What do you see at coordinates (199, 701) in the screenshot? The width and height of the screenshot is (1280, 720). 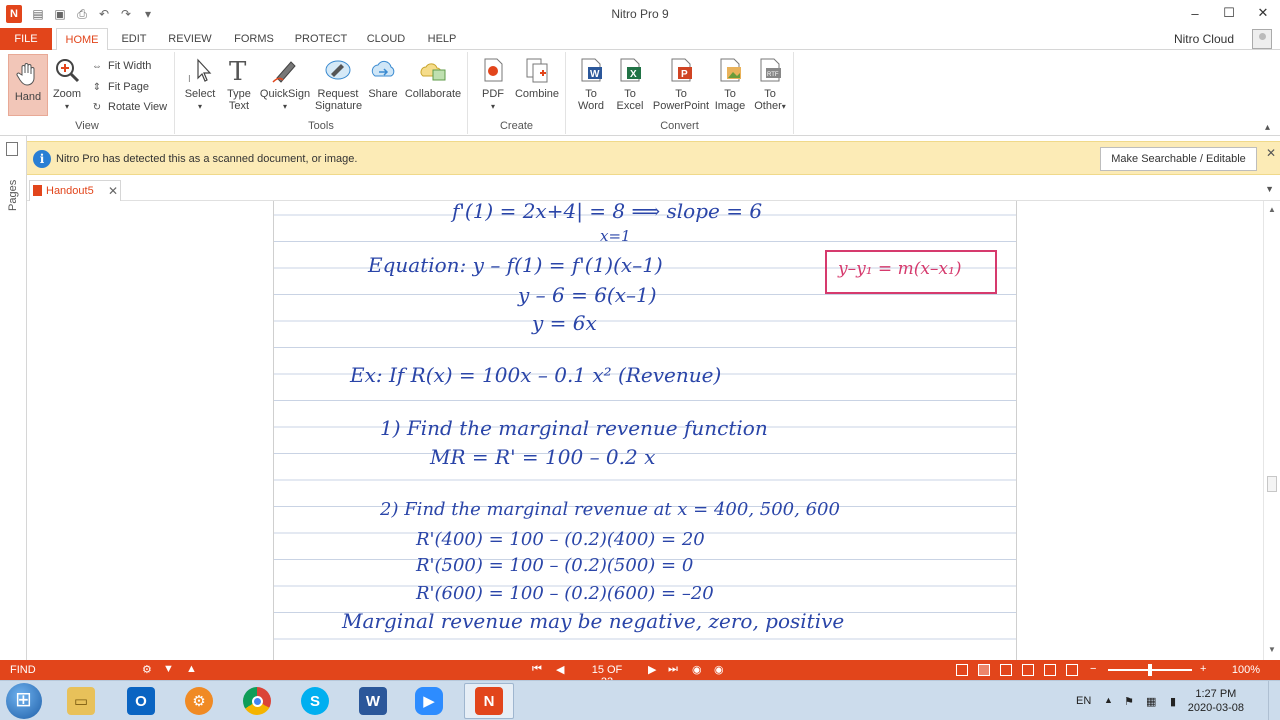 I see `taskbar-settings: ⚙` at bounding box center [199, 701].